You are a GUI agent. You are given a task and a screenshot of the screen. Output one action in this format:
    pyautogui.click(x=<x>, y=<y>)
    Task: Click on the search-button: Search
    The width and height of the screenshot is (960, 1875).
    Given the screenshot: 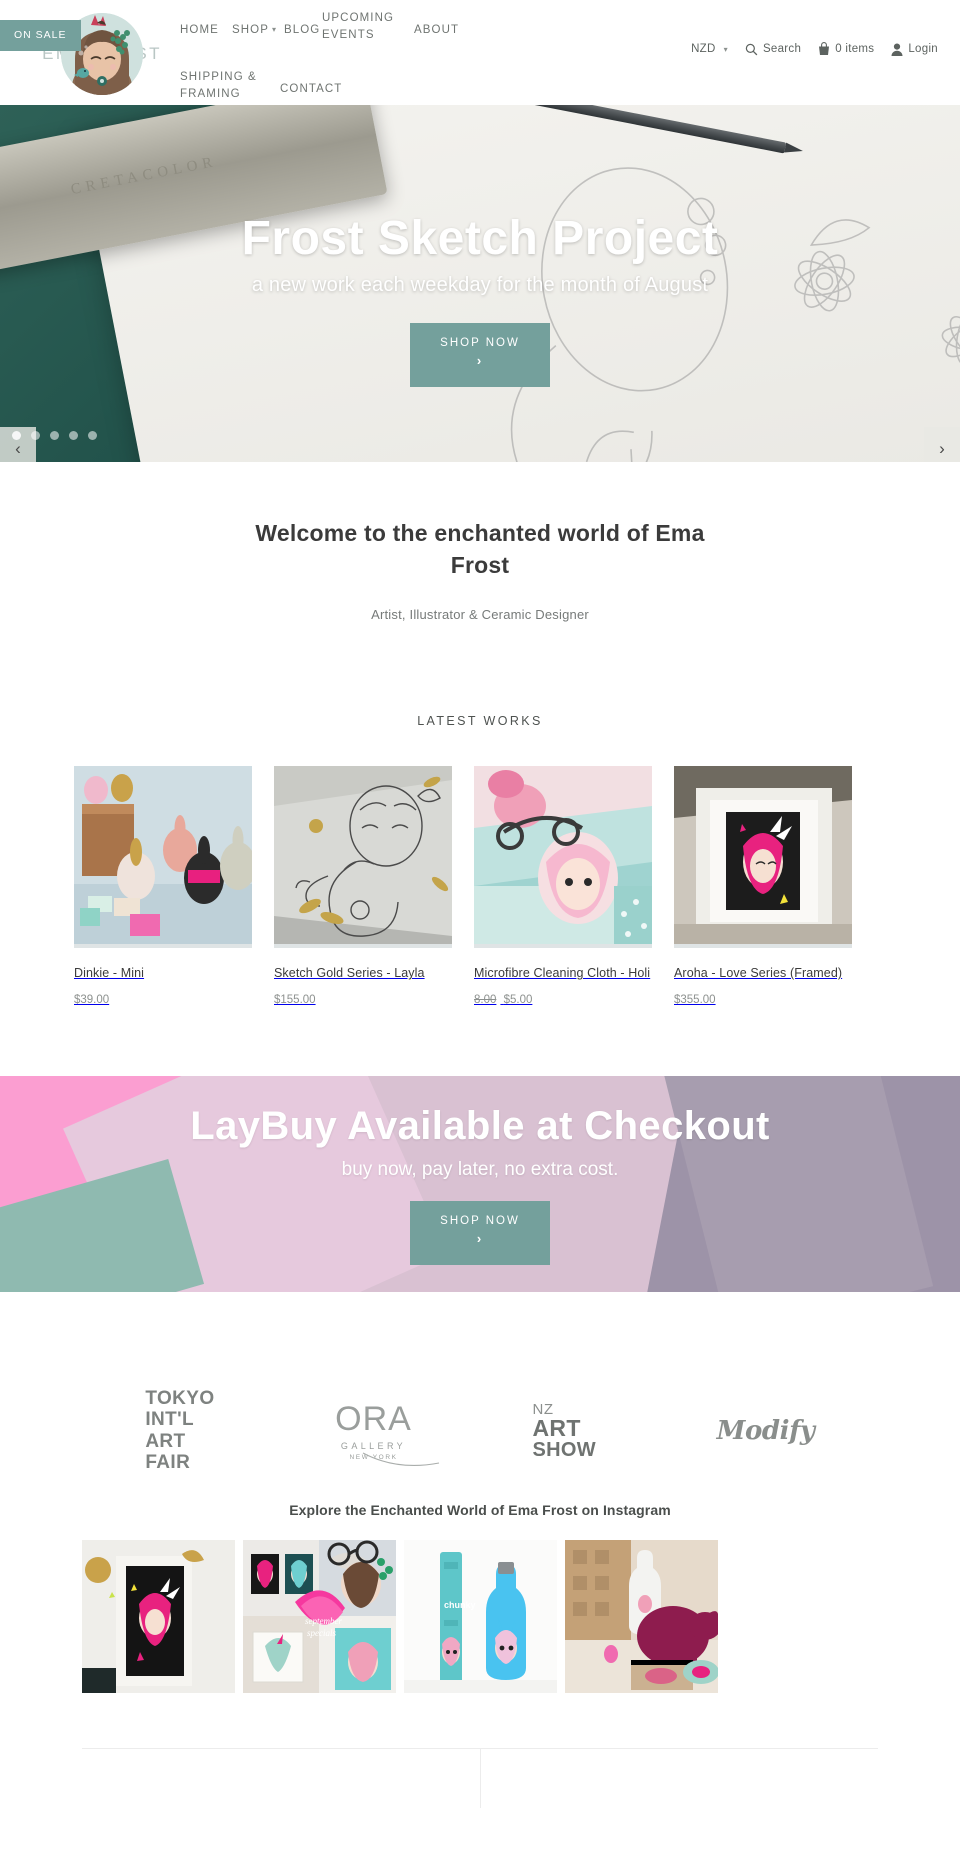 What is the action you would take?
    pyautogui.click(x=773, y=49)
    